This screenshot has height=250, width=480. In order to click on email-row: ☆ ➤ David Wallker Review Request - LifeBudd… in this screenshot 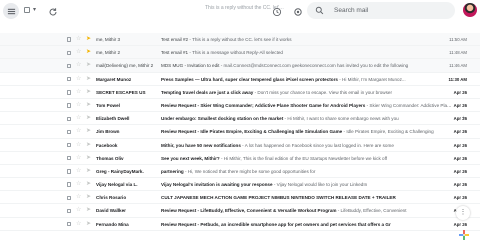, I will do `click(240, 211)`.